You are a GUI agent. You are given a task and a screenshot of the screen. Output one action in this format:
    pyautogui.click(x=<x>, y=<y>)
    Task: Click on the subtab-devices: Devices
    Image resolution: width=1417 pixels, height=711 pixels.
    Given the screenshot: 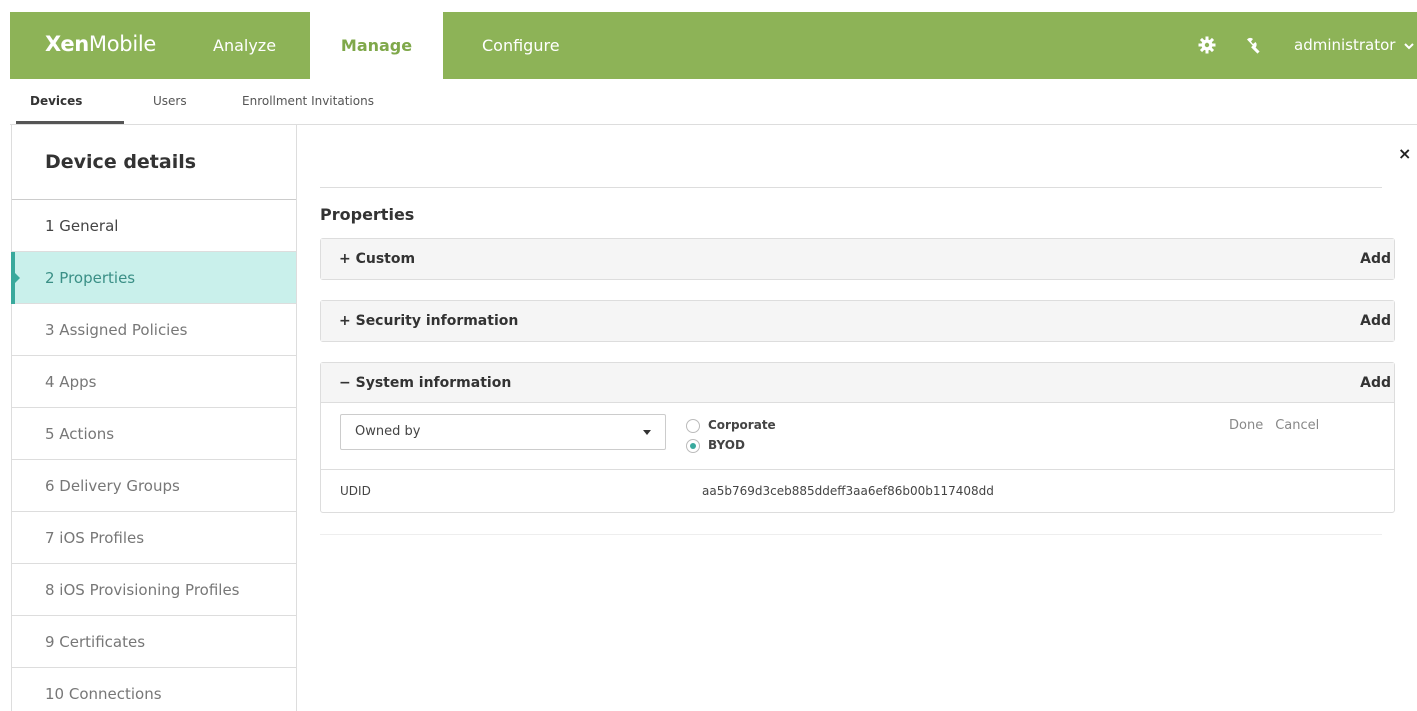 What is the action you would take?
    pyautogui.click(x=56, y=101)
    